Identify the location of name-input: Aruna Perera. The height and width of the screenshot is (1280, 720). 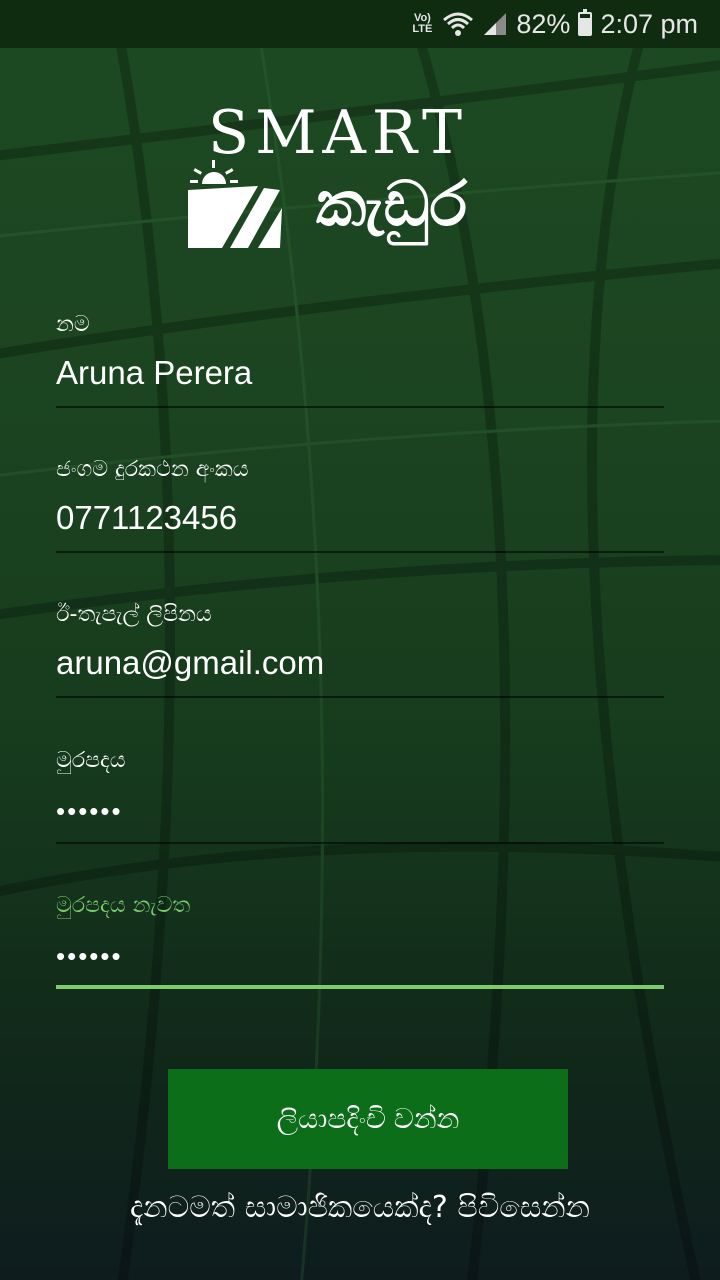
(154, 373).